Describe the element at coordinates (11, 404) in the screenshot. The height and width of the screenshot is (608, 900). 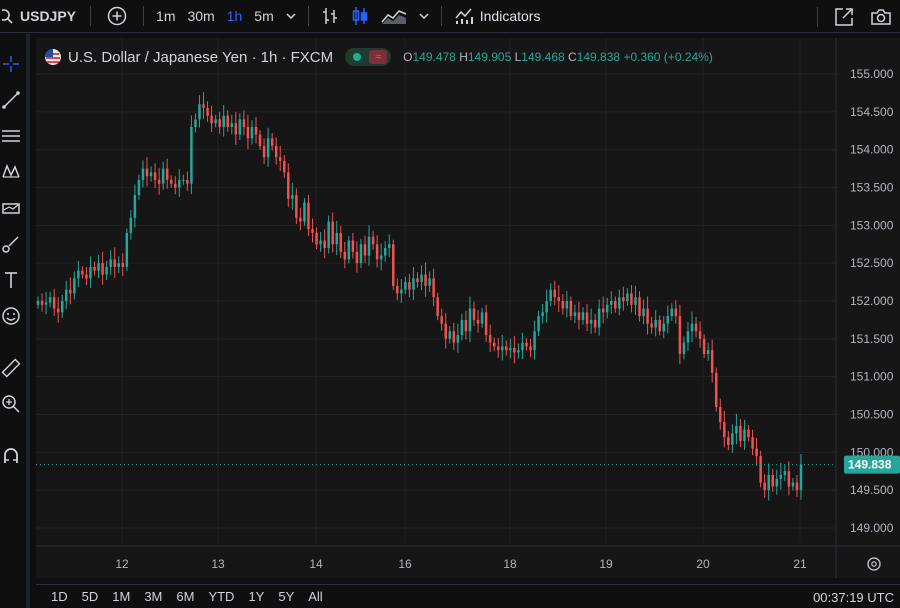
I see `zoom-tool` at that location.